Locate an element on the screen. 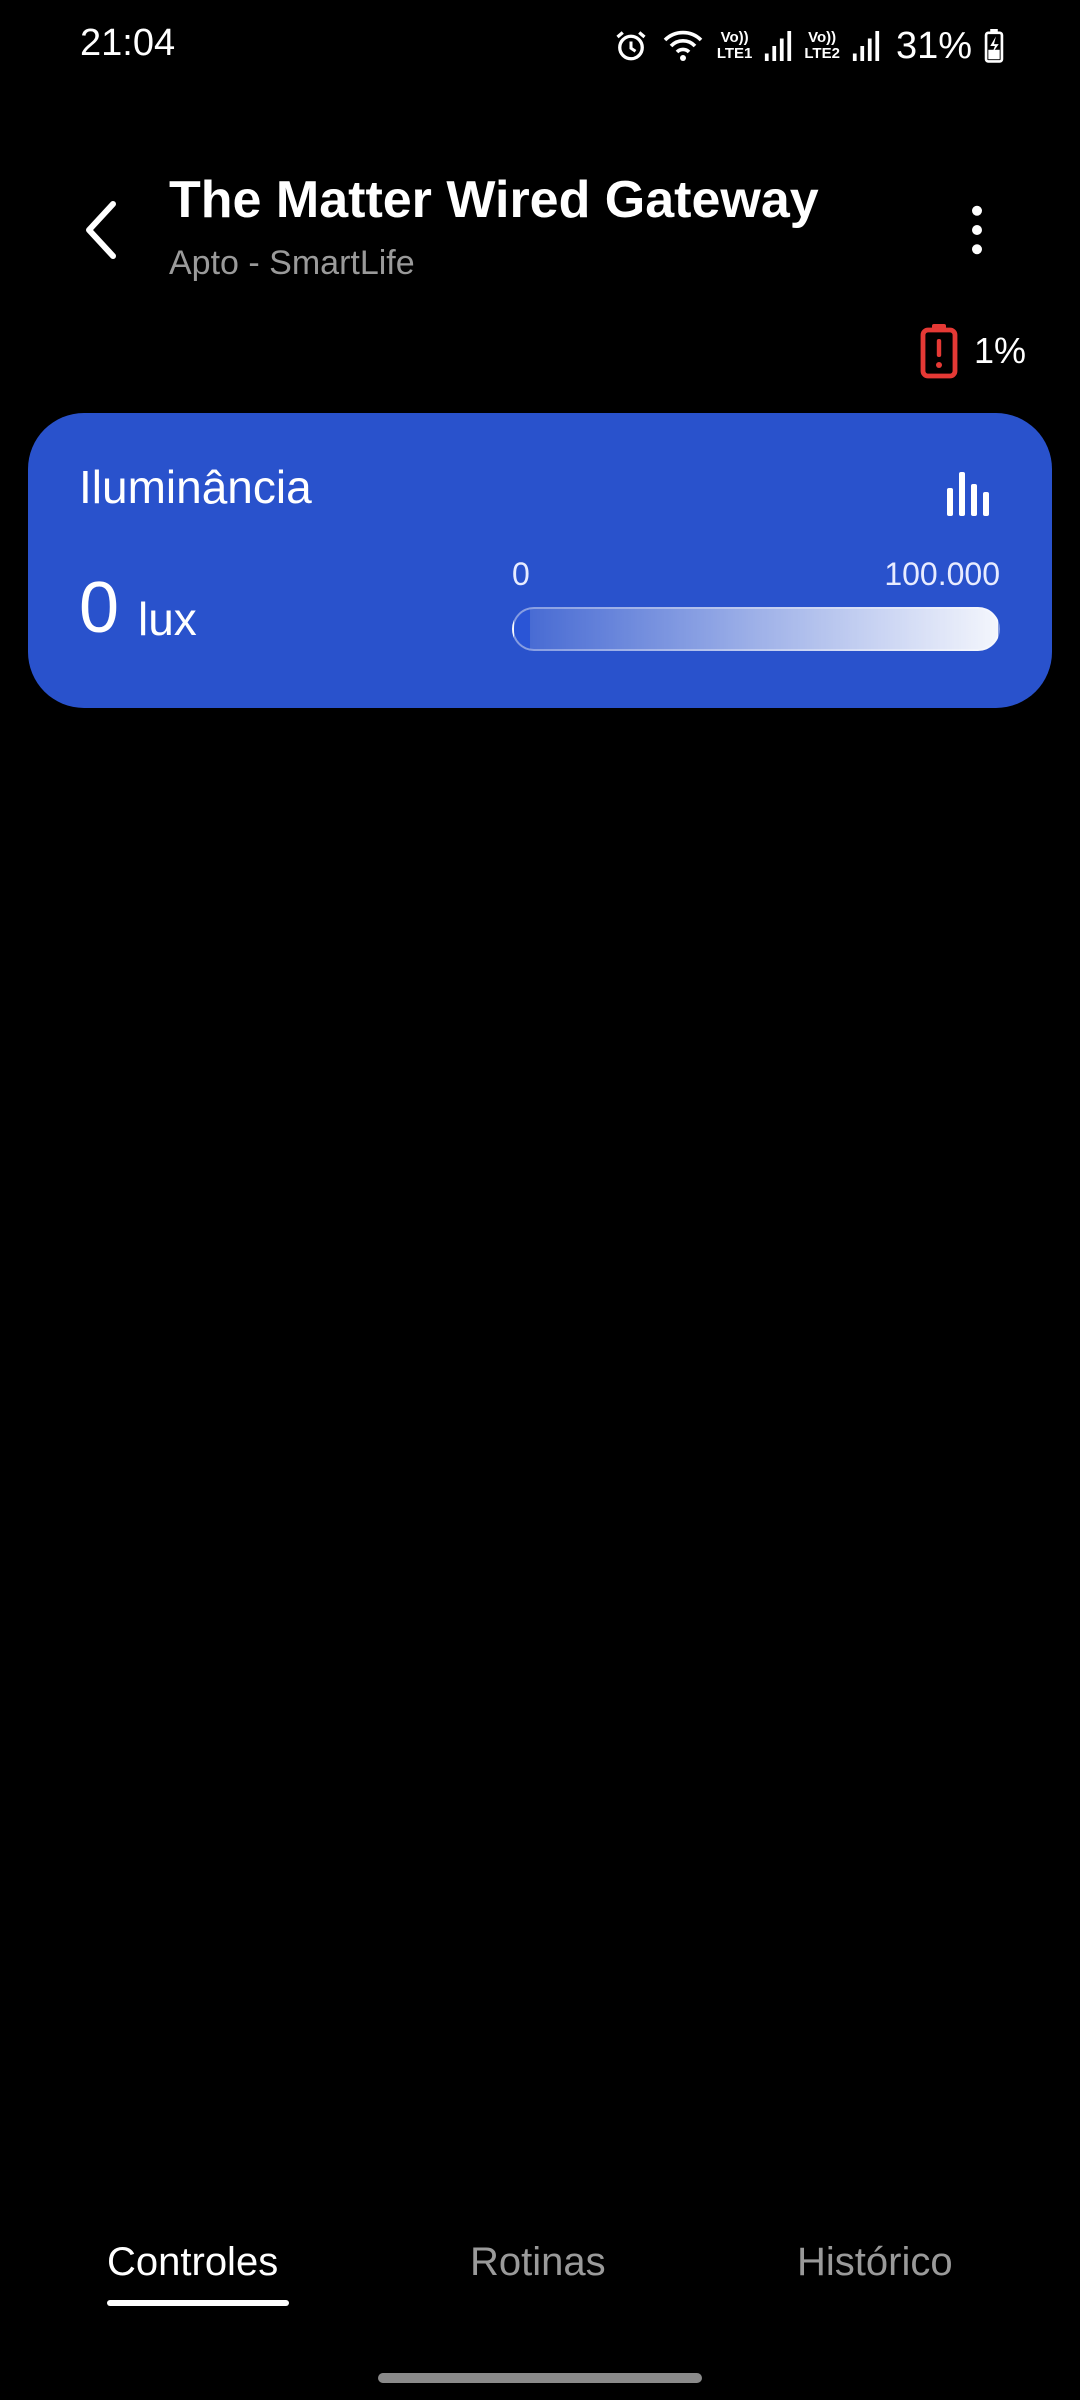 The image size is (1080, 2400). chevron-left-icon is located at coordinates (101, 230).